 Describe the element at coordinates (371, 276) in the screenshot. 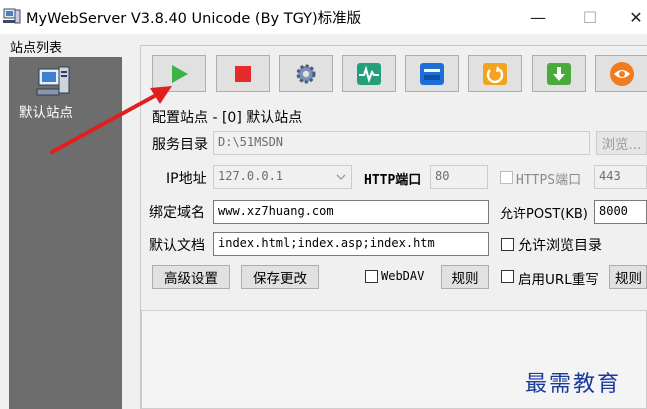

I see `webdav-checkbox` at that location.